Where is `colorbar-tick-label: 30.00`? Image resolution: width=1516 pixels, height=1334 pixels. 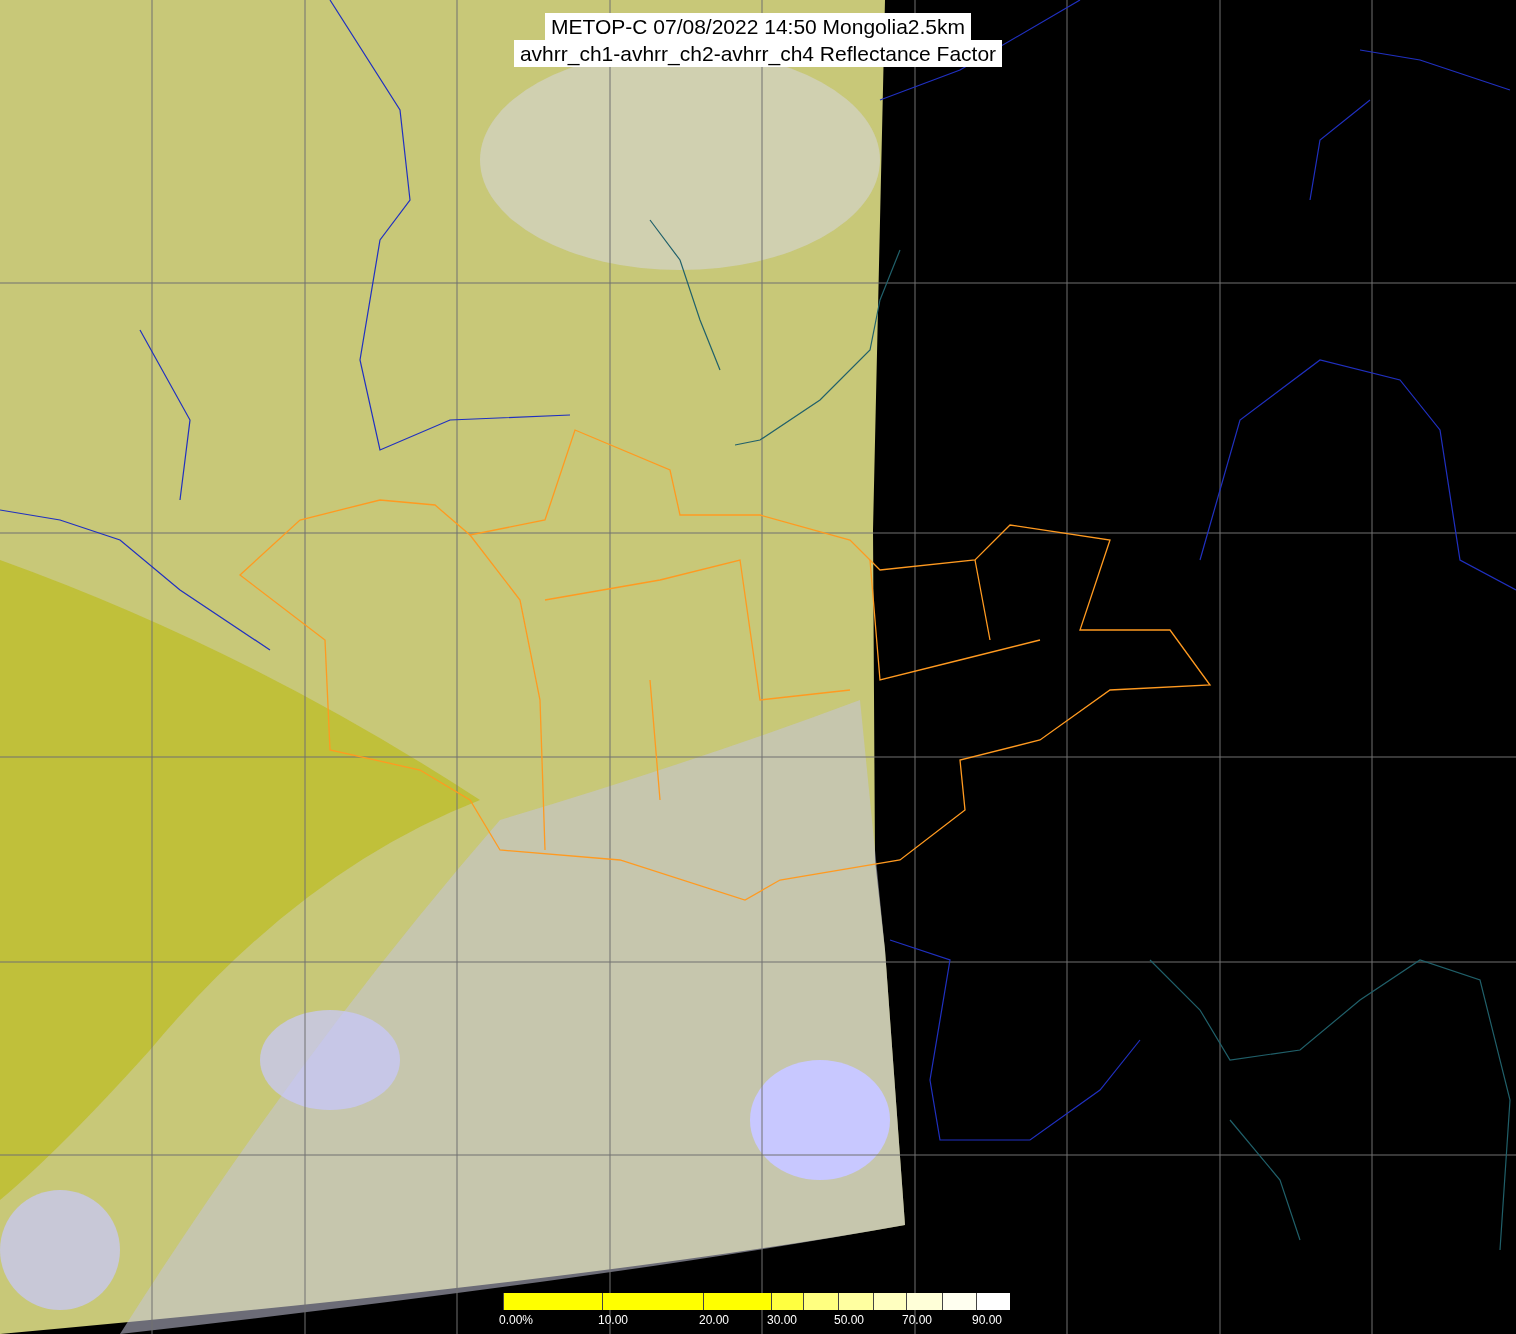 colorbar-tick-label: 30.00 is located at coordinates (782, 1320).